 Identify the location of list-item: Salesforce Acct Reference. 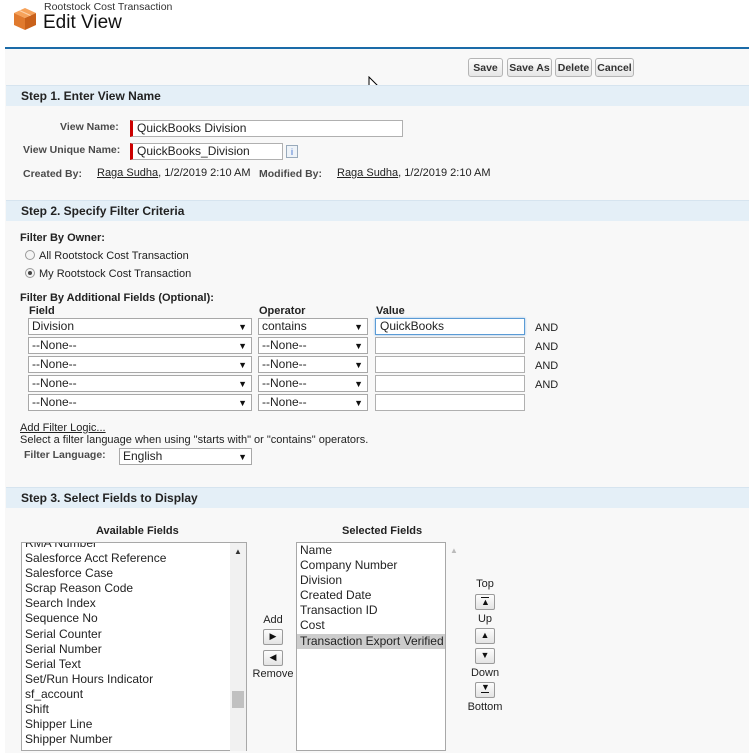
(134, 558).